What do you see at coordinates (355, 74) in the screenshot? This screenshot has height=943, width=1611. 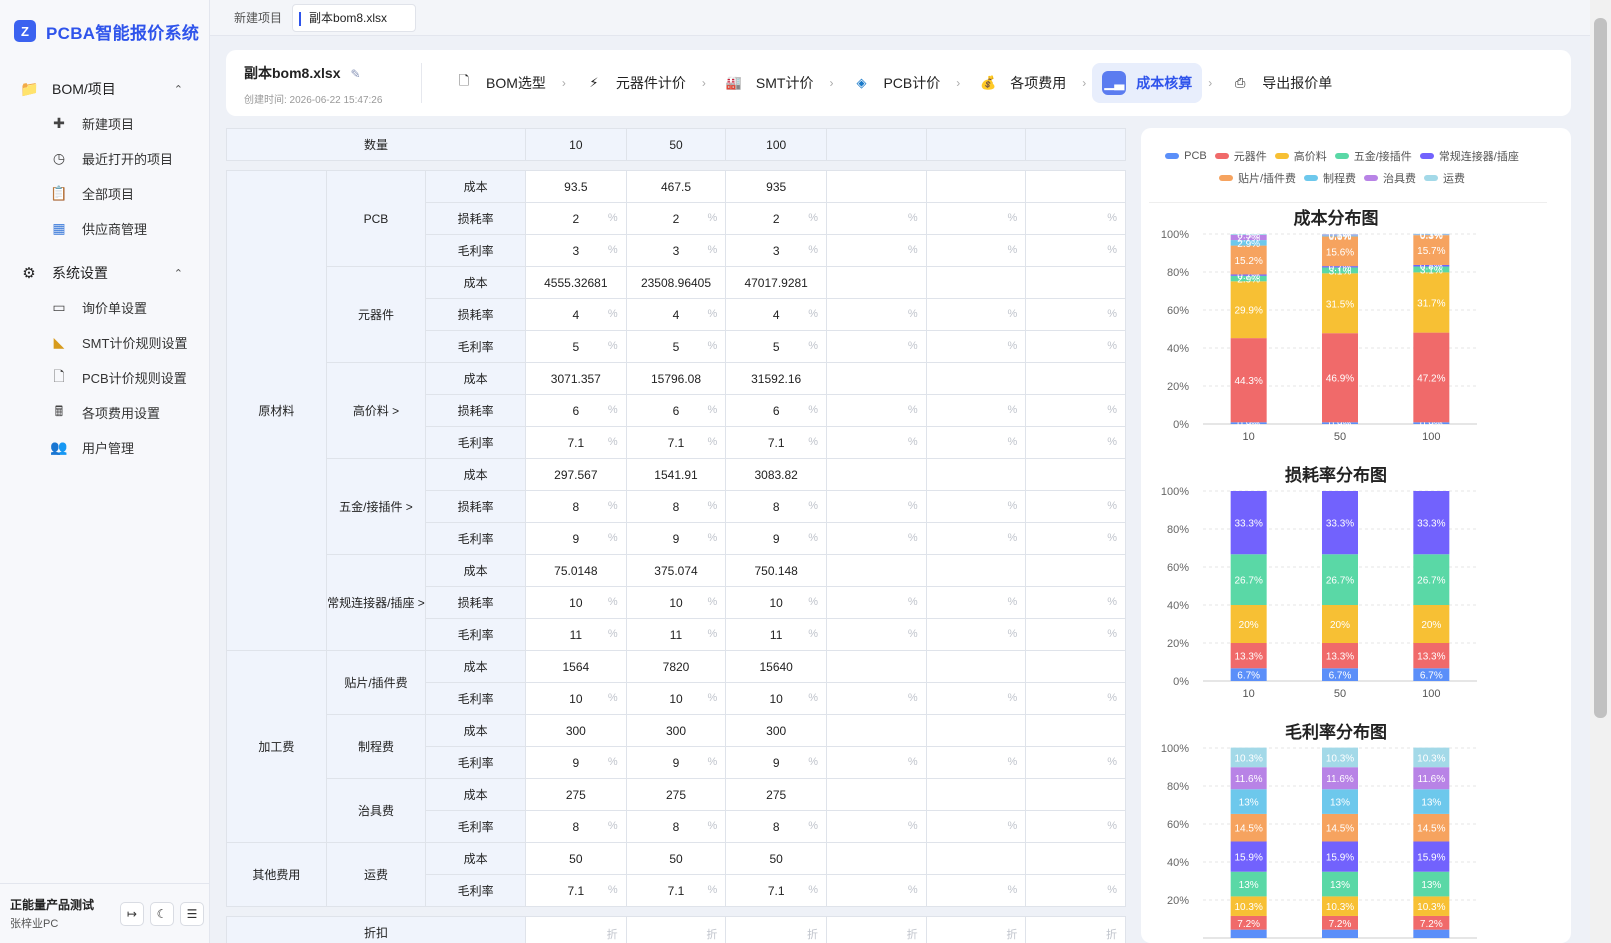 I see `edit-icon: ✎` at bounding box center [355, 74].